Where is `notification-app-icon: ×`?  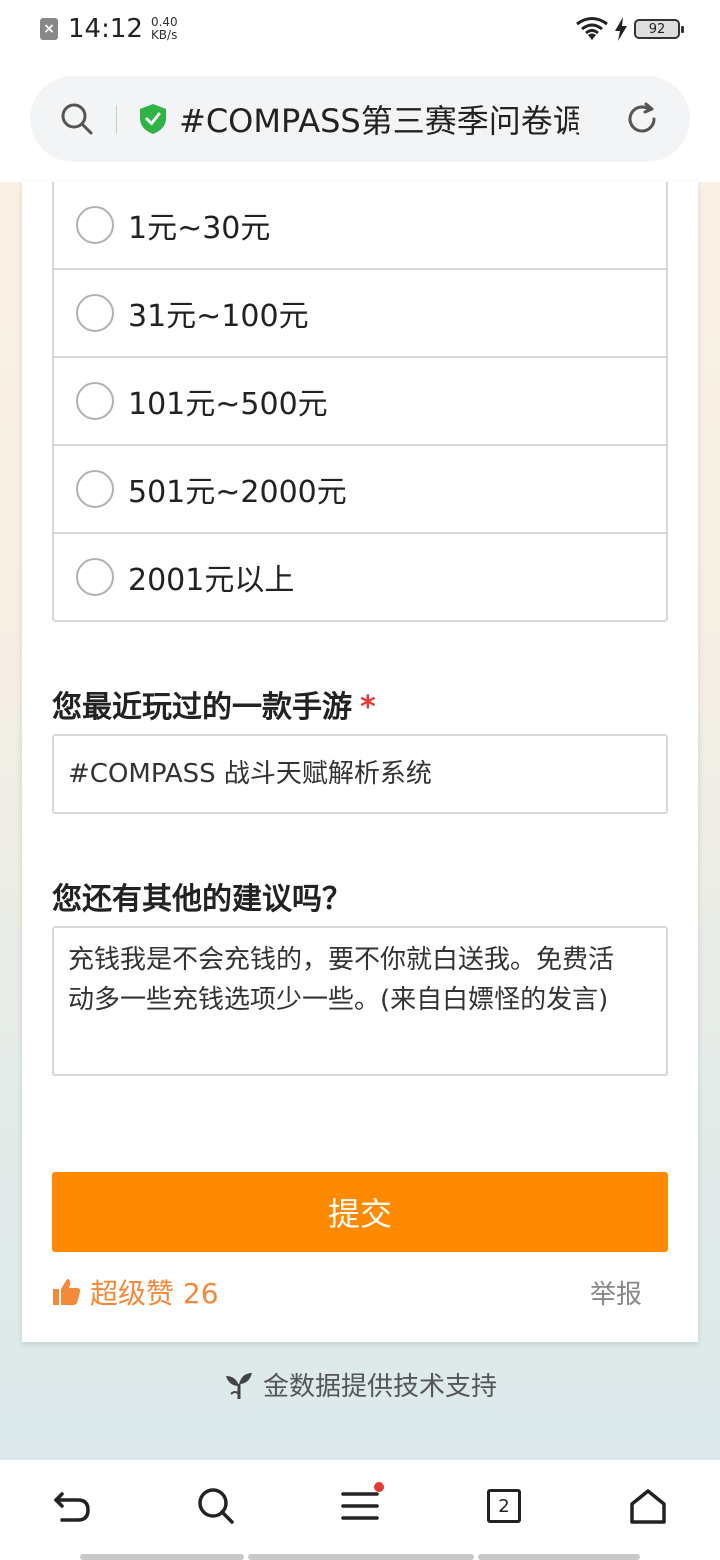 notification-app-icon: × is located at coordinates (49, 29).